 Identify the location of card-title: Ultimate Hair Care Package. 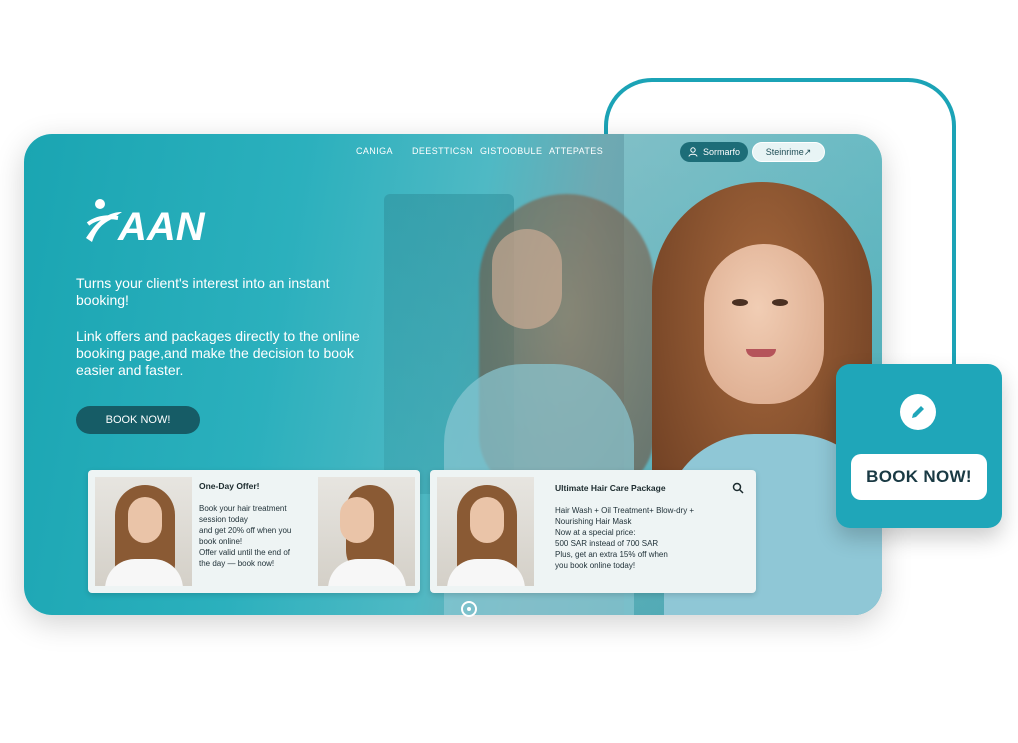
(610, 488).